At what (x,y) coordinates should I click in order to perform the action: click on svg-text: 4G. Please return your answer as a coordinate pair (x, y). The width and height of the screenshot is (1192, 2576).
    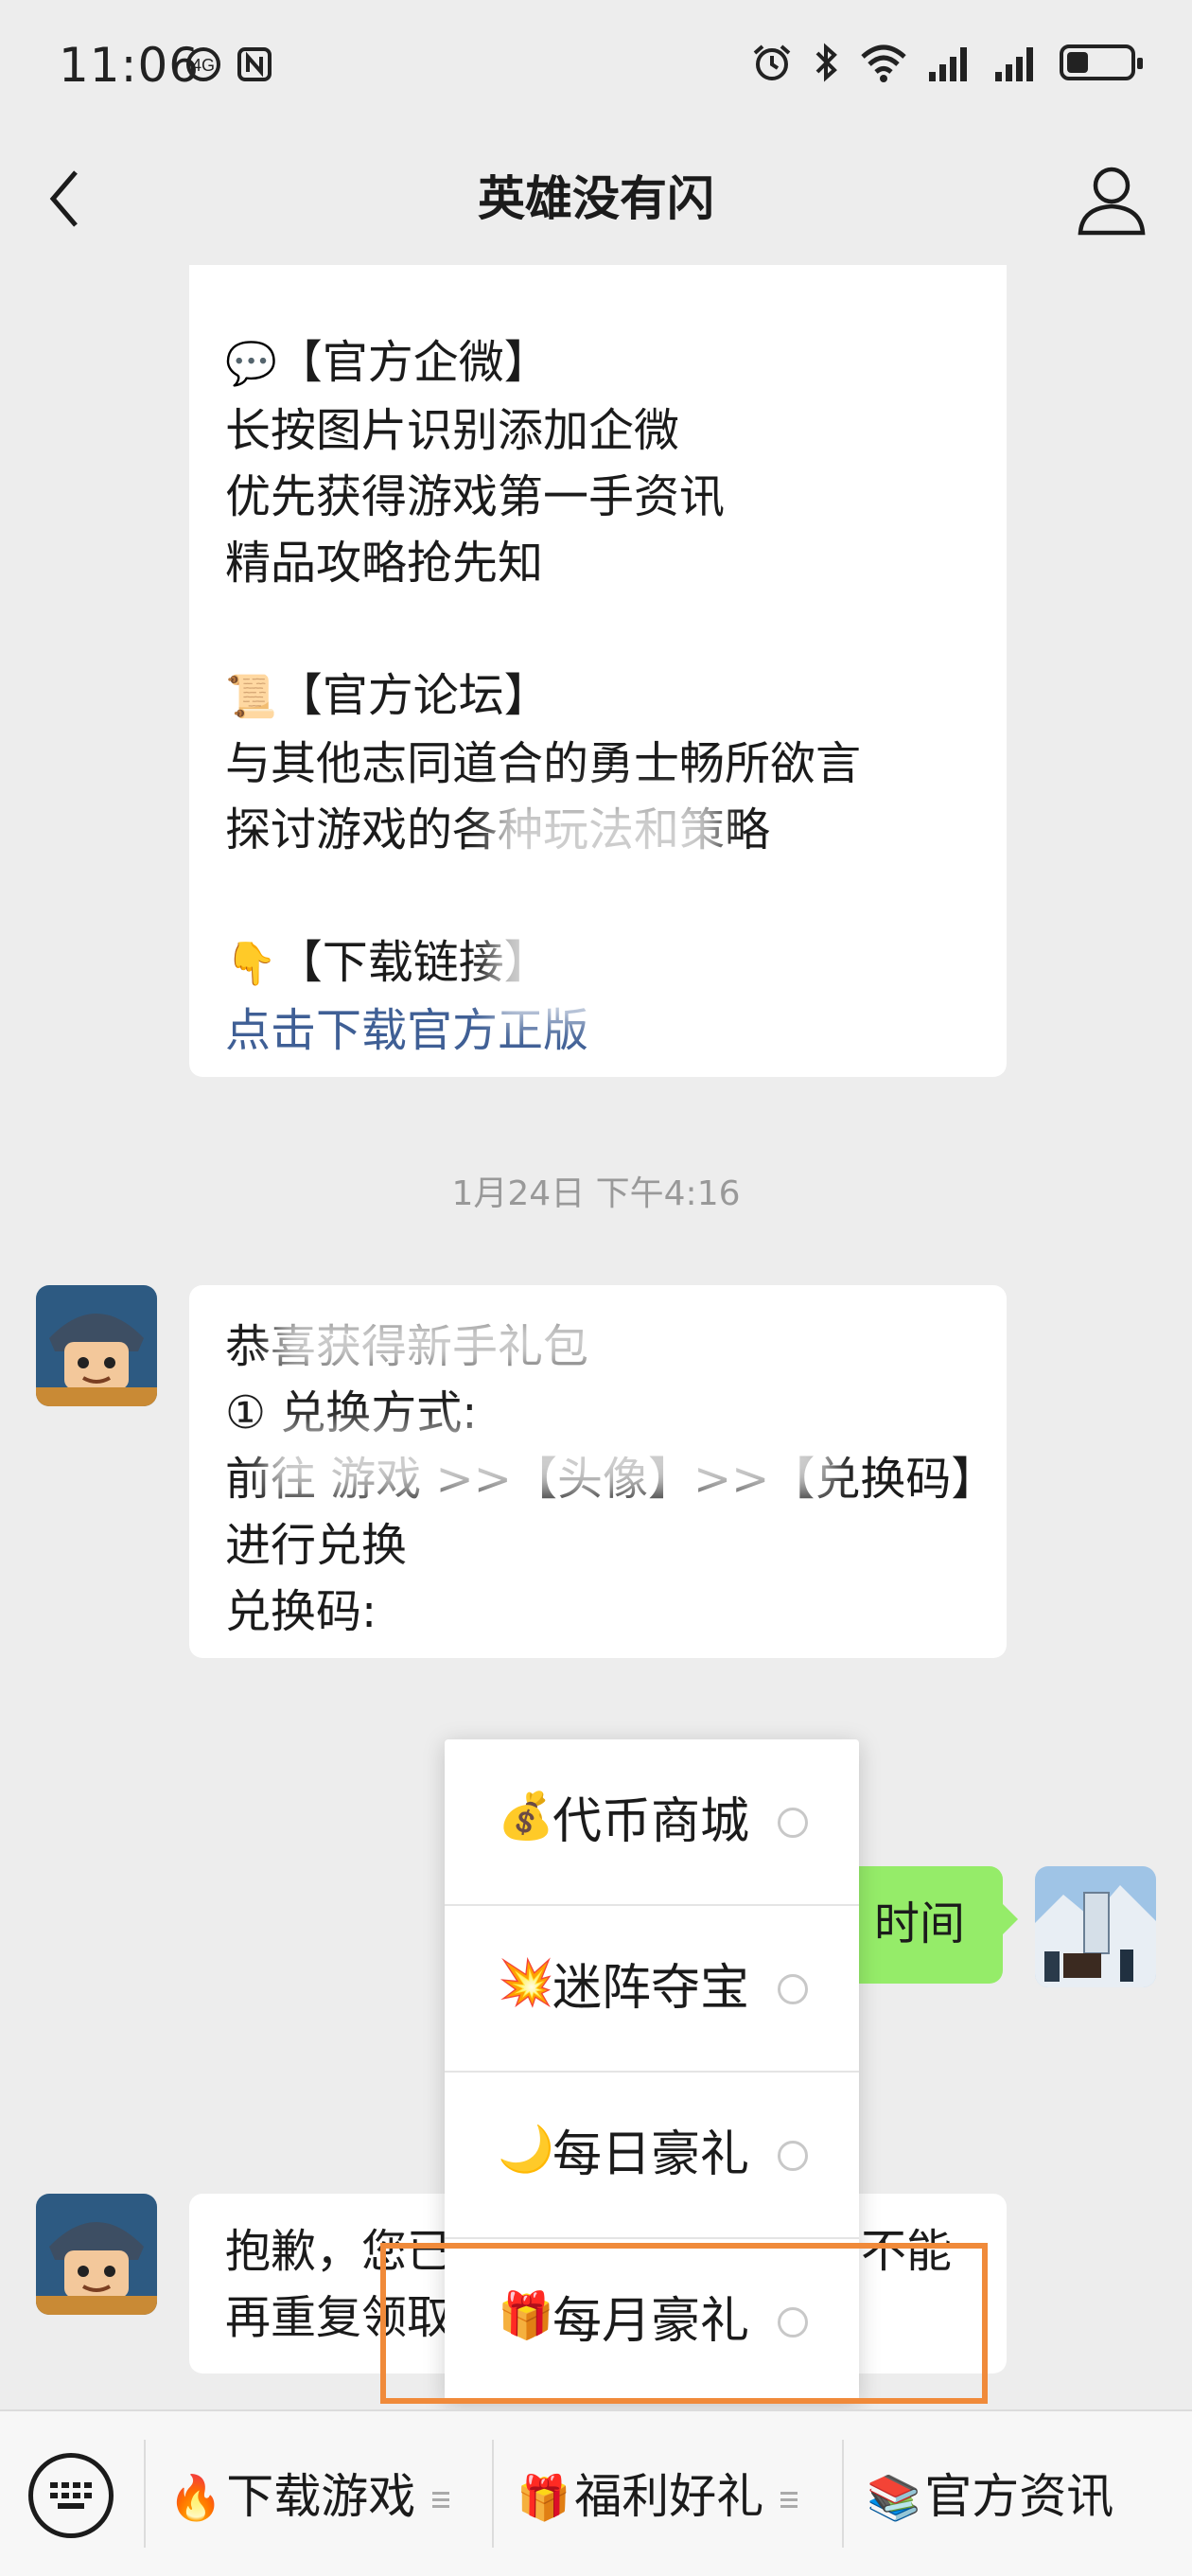
    Looking at the image, I should click on (203, 65).